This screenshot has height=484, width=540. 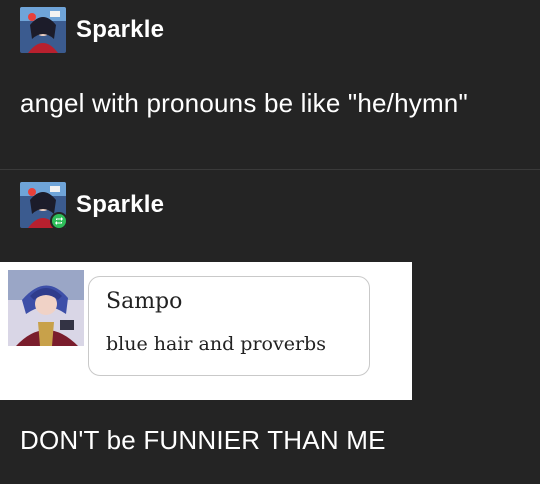 What do you see at coordinates (229, 326) in the screenshot?
I see `message-bubble: Sampo blue hair and proverbs` at bounding box center [229, 326].